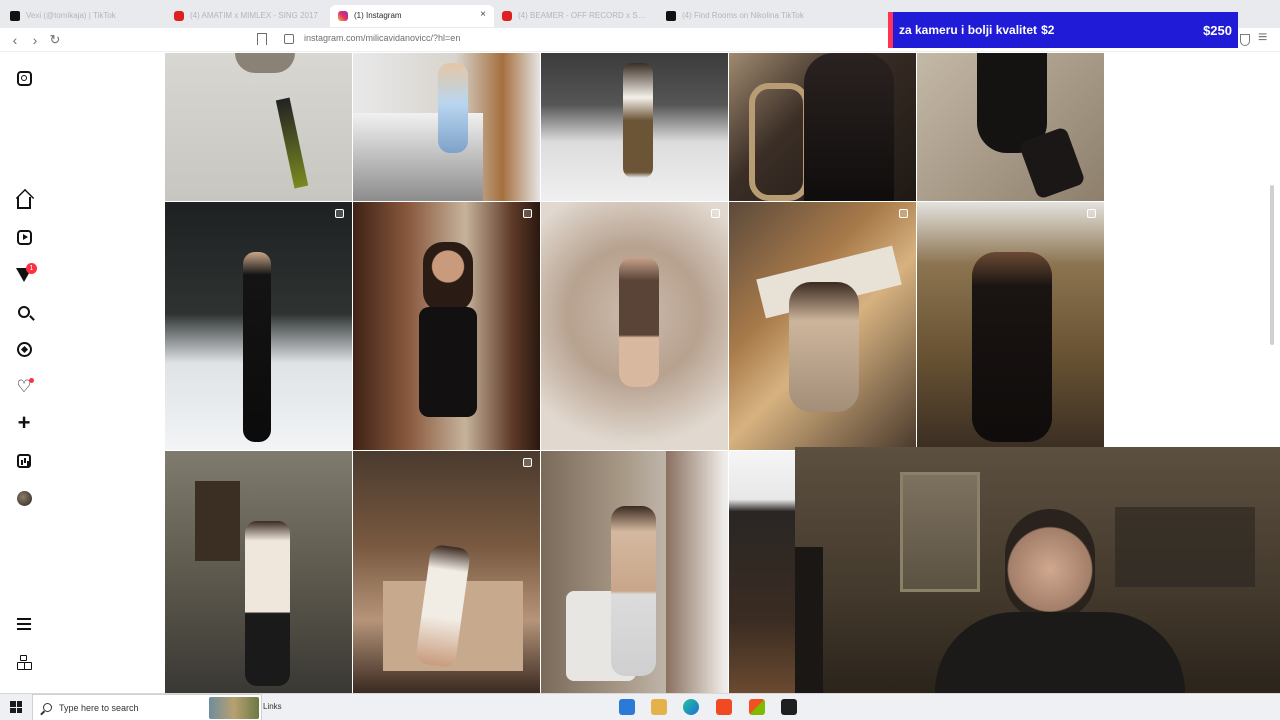 This screenshot has width=1280, height=720. Describe the element at coordinates (743, 15) in the screenshot. I see `tab-title: (4) Find Rooms on Nikolina TikTok` at that location.